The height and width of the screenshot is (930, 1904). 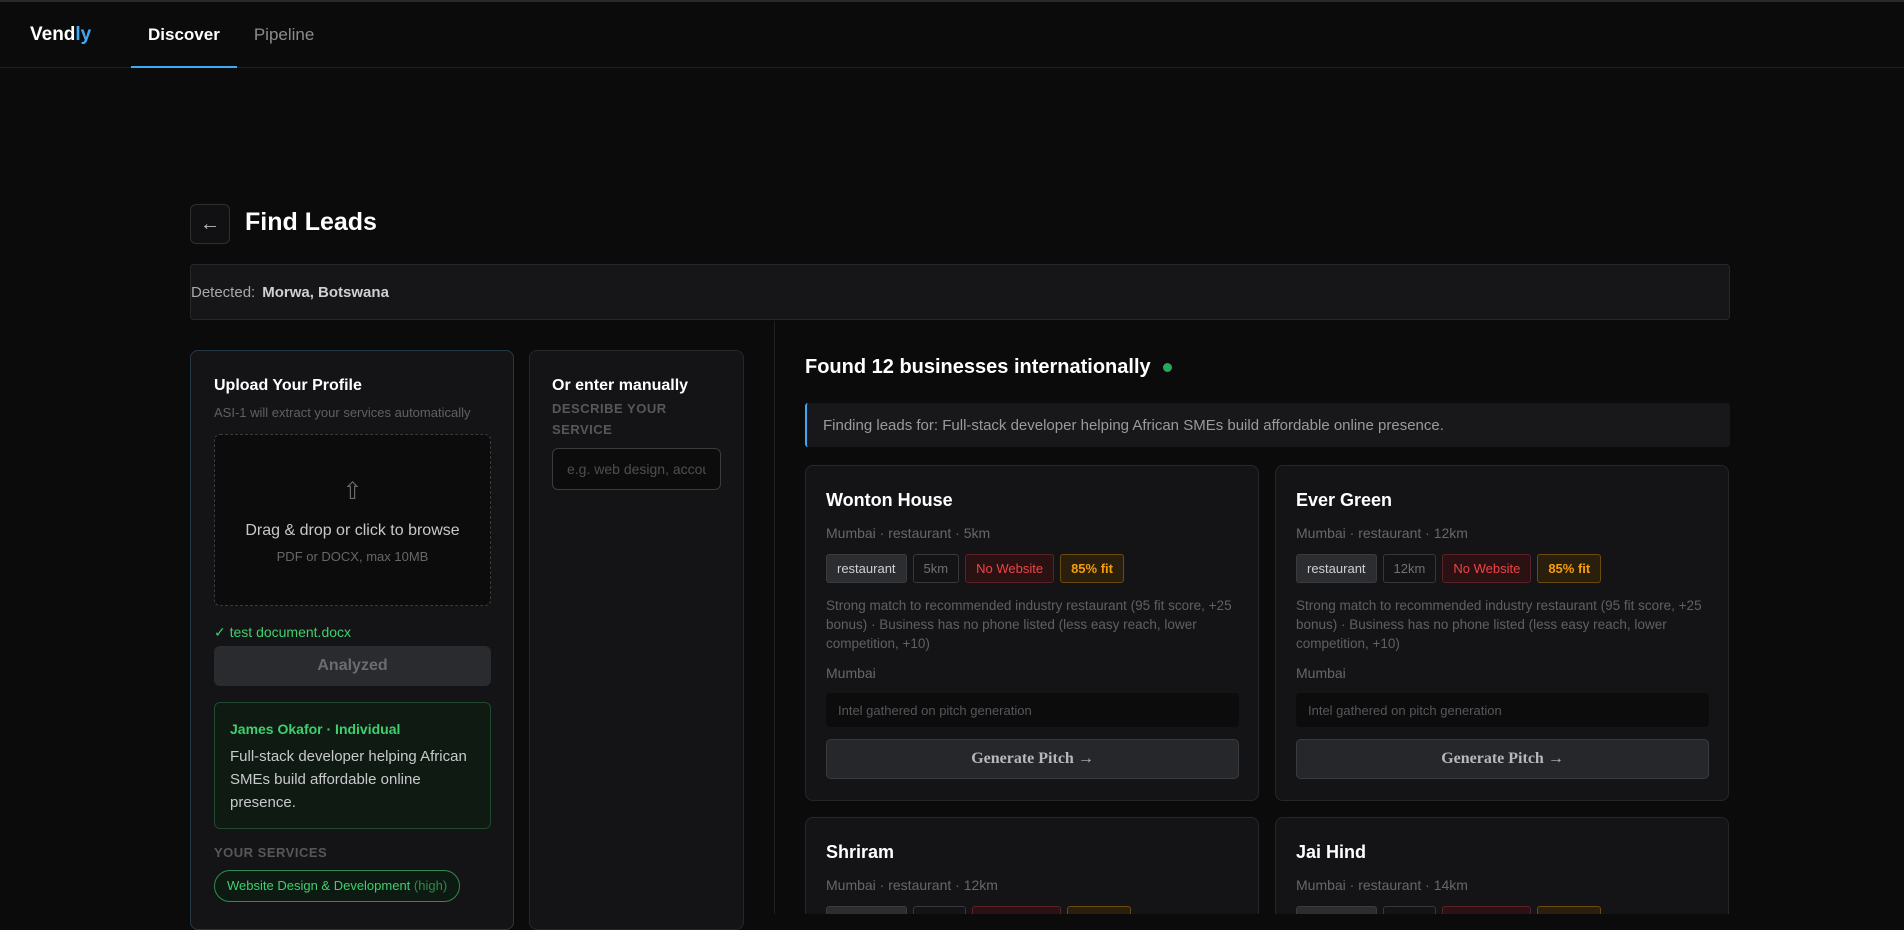 I want to click on business-meta: Mumbai · restaurant · 14km, so click(x=1382, y=885).